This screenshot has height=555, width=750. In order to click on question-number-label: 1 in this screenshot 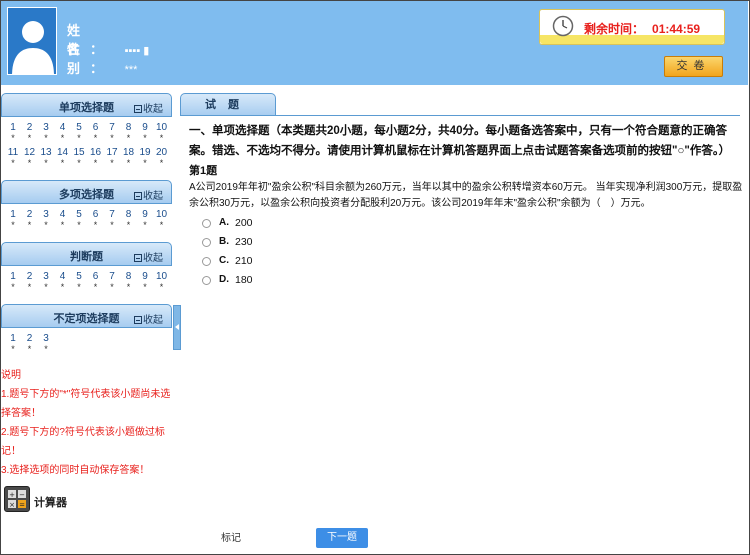, I will do `click(13, 338)`.